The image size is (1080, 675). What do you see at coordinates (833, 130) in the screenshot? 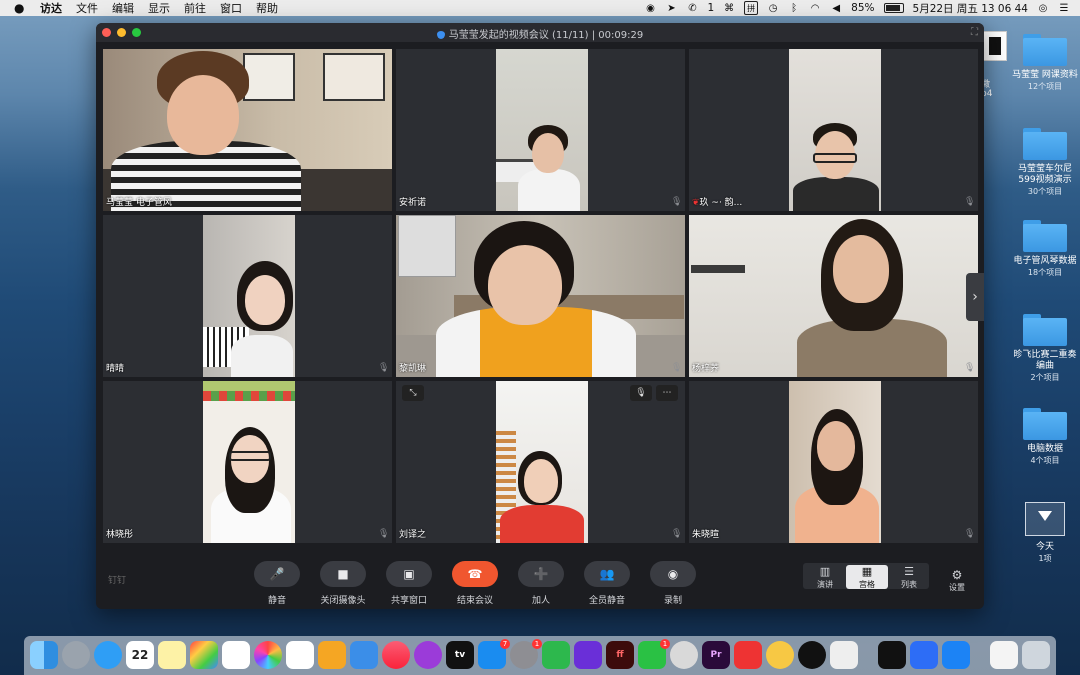
I see `video-tile: ❦玖 ~· 韵... 🎙` at bounding box center [833, 130].